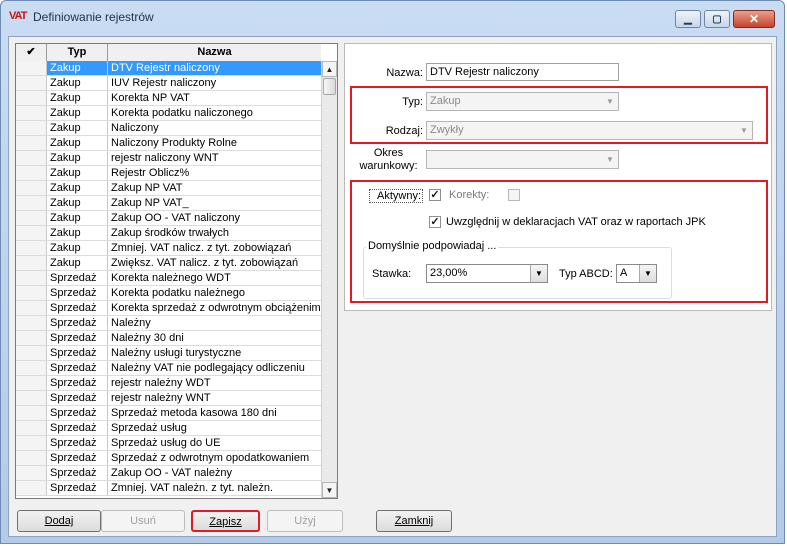 The image size is (787, 546). I want to click on table-row: Sprzedaż rejestr należny WNT, so click(168, 398).